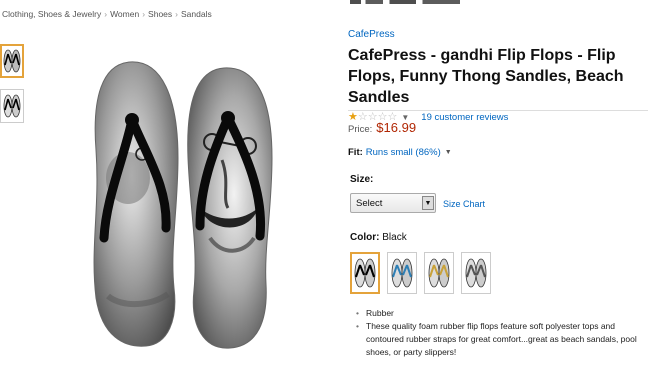 This screenshot has height=366, width=650. Describe the element at coordinates (393, 203) in the screenshot. I see `size-select: Select ▼` at that location.